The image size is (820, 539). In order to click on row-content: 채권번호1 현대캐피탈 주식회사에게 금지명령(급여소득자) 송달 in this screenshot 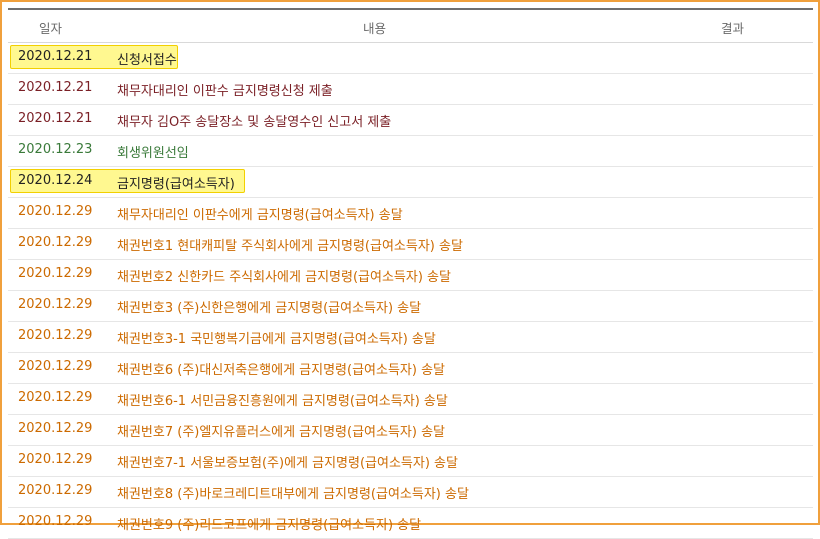, I will do `click(290, 246)`.